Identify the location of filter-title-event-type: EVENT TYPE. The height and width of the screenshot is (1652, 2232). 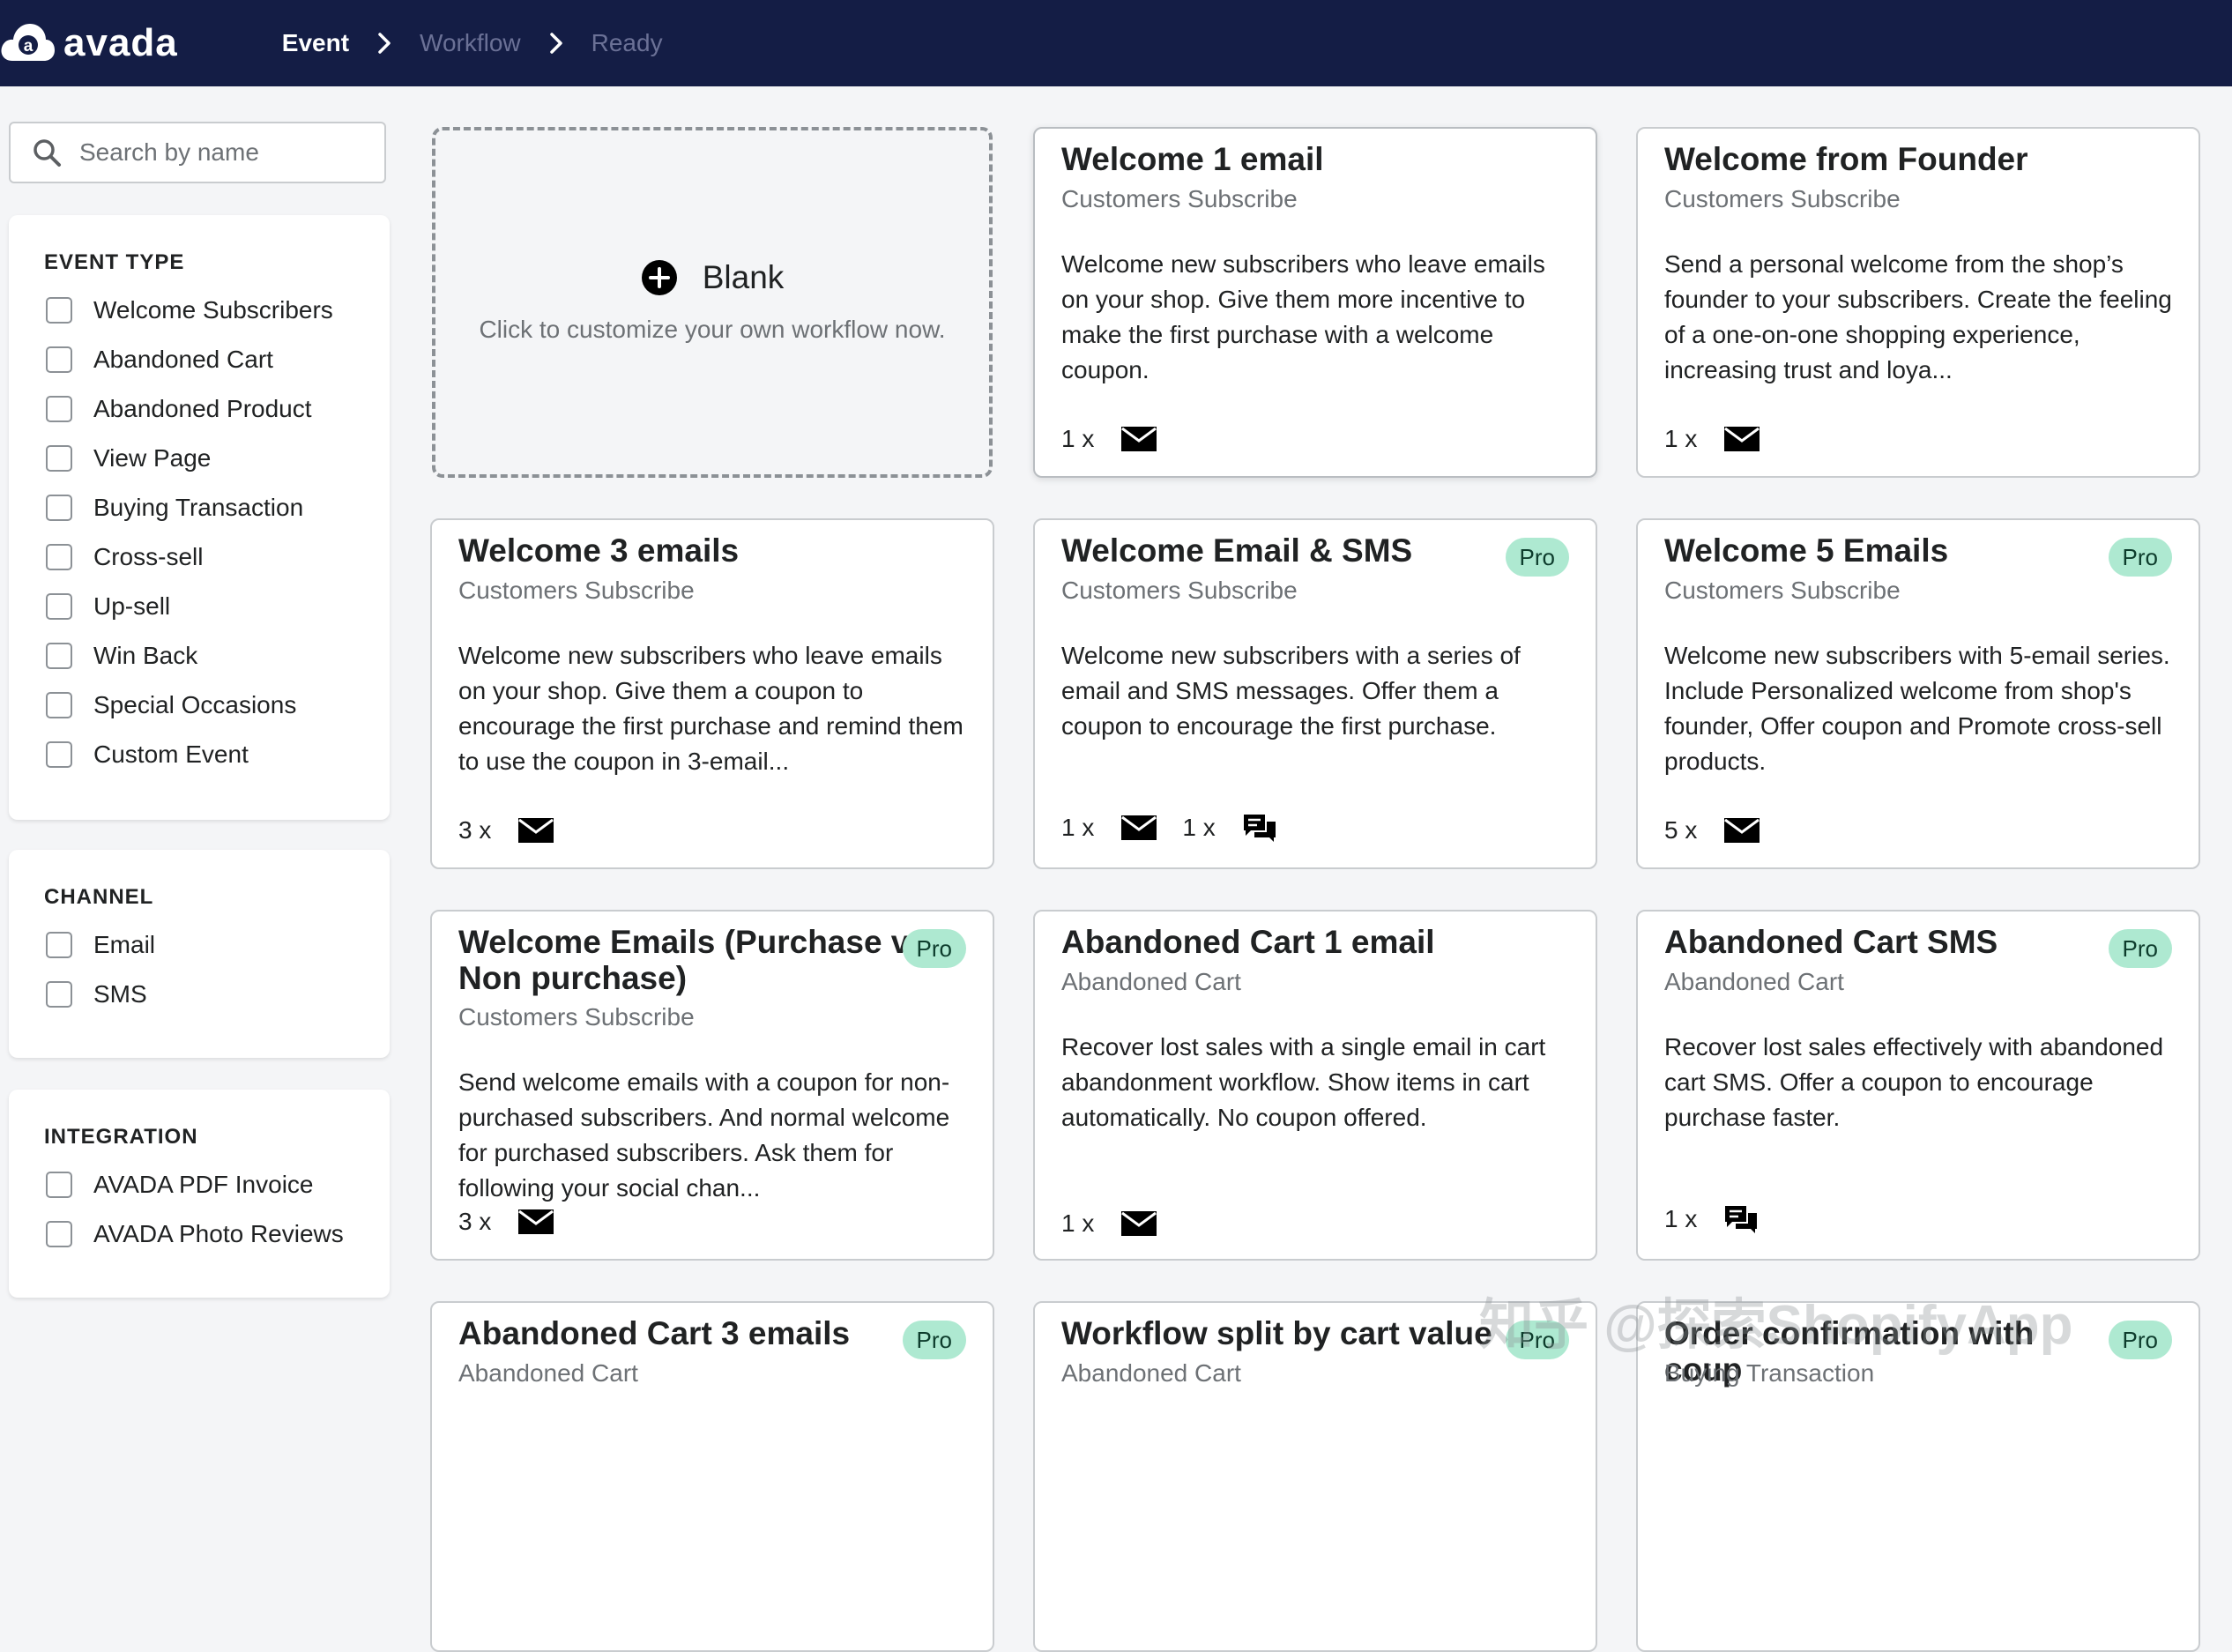
(115, 262).